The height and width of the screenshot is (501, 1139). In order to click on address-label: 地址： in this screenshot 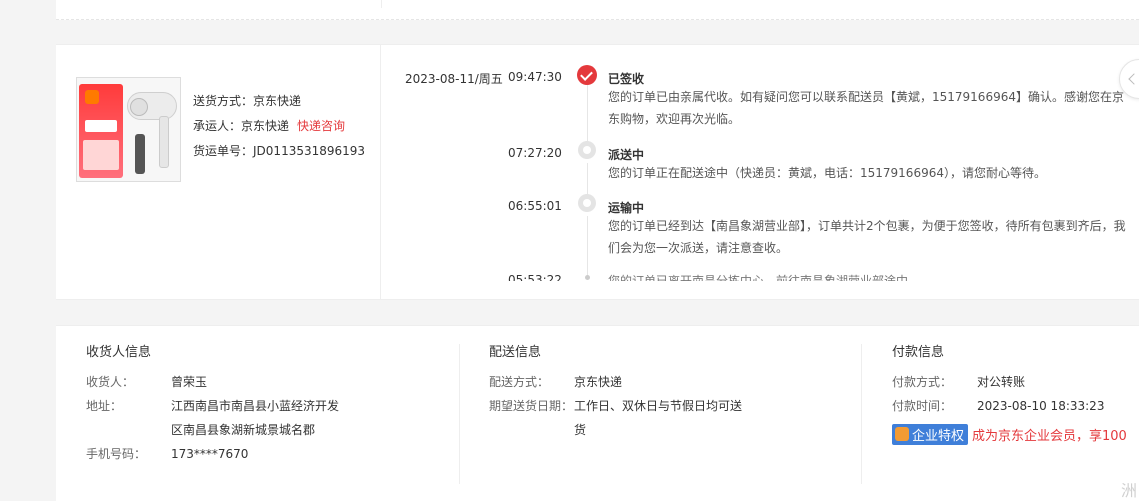, I will do `click(104, 406)`.